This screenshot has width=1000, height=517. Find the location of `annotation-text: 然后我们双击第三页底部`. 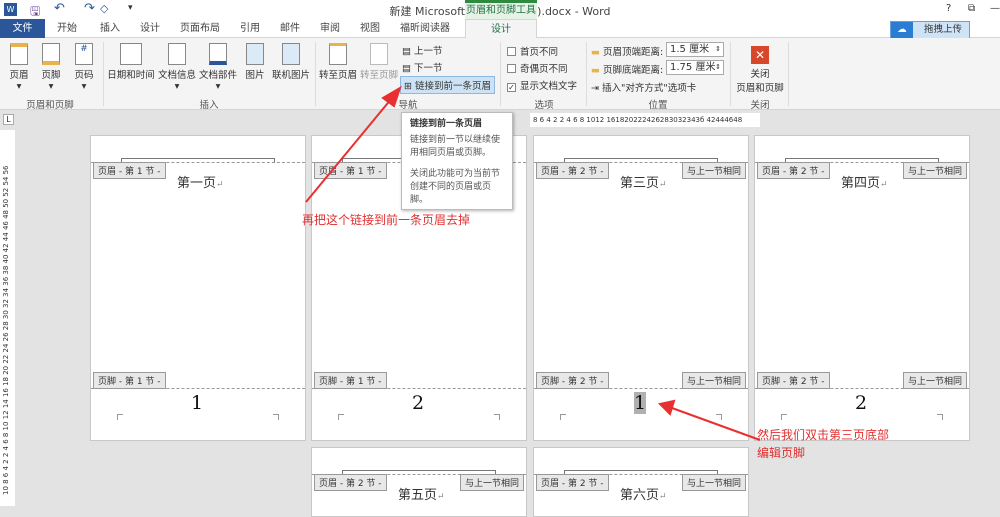

annotation-text: 然后我们双击第三页底部 is located at coordinates (823, 435).